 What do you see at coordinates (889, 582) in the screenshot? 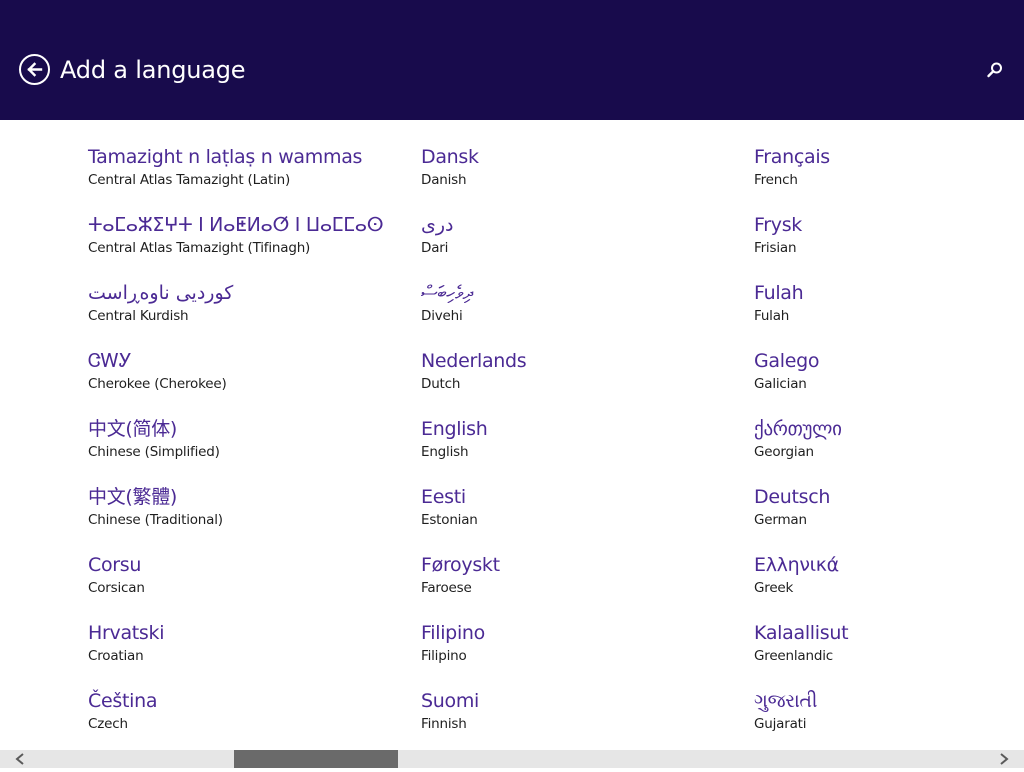
I see `language-item: Ελληνικά Greek` at bounding box center [889, 582].